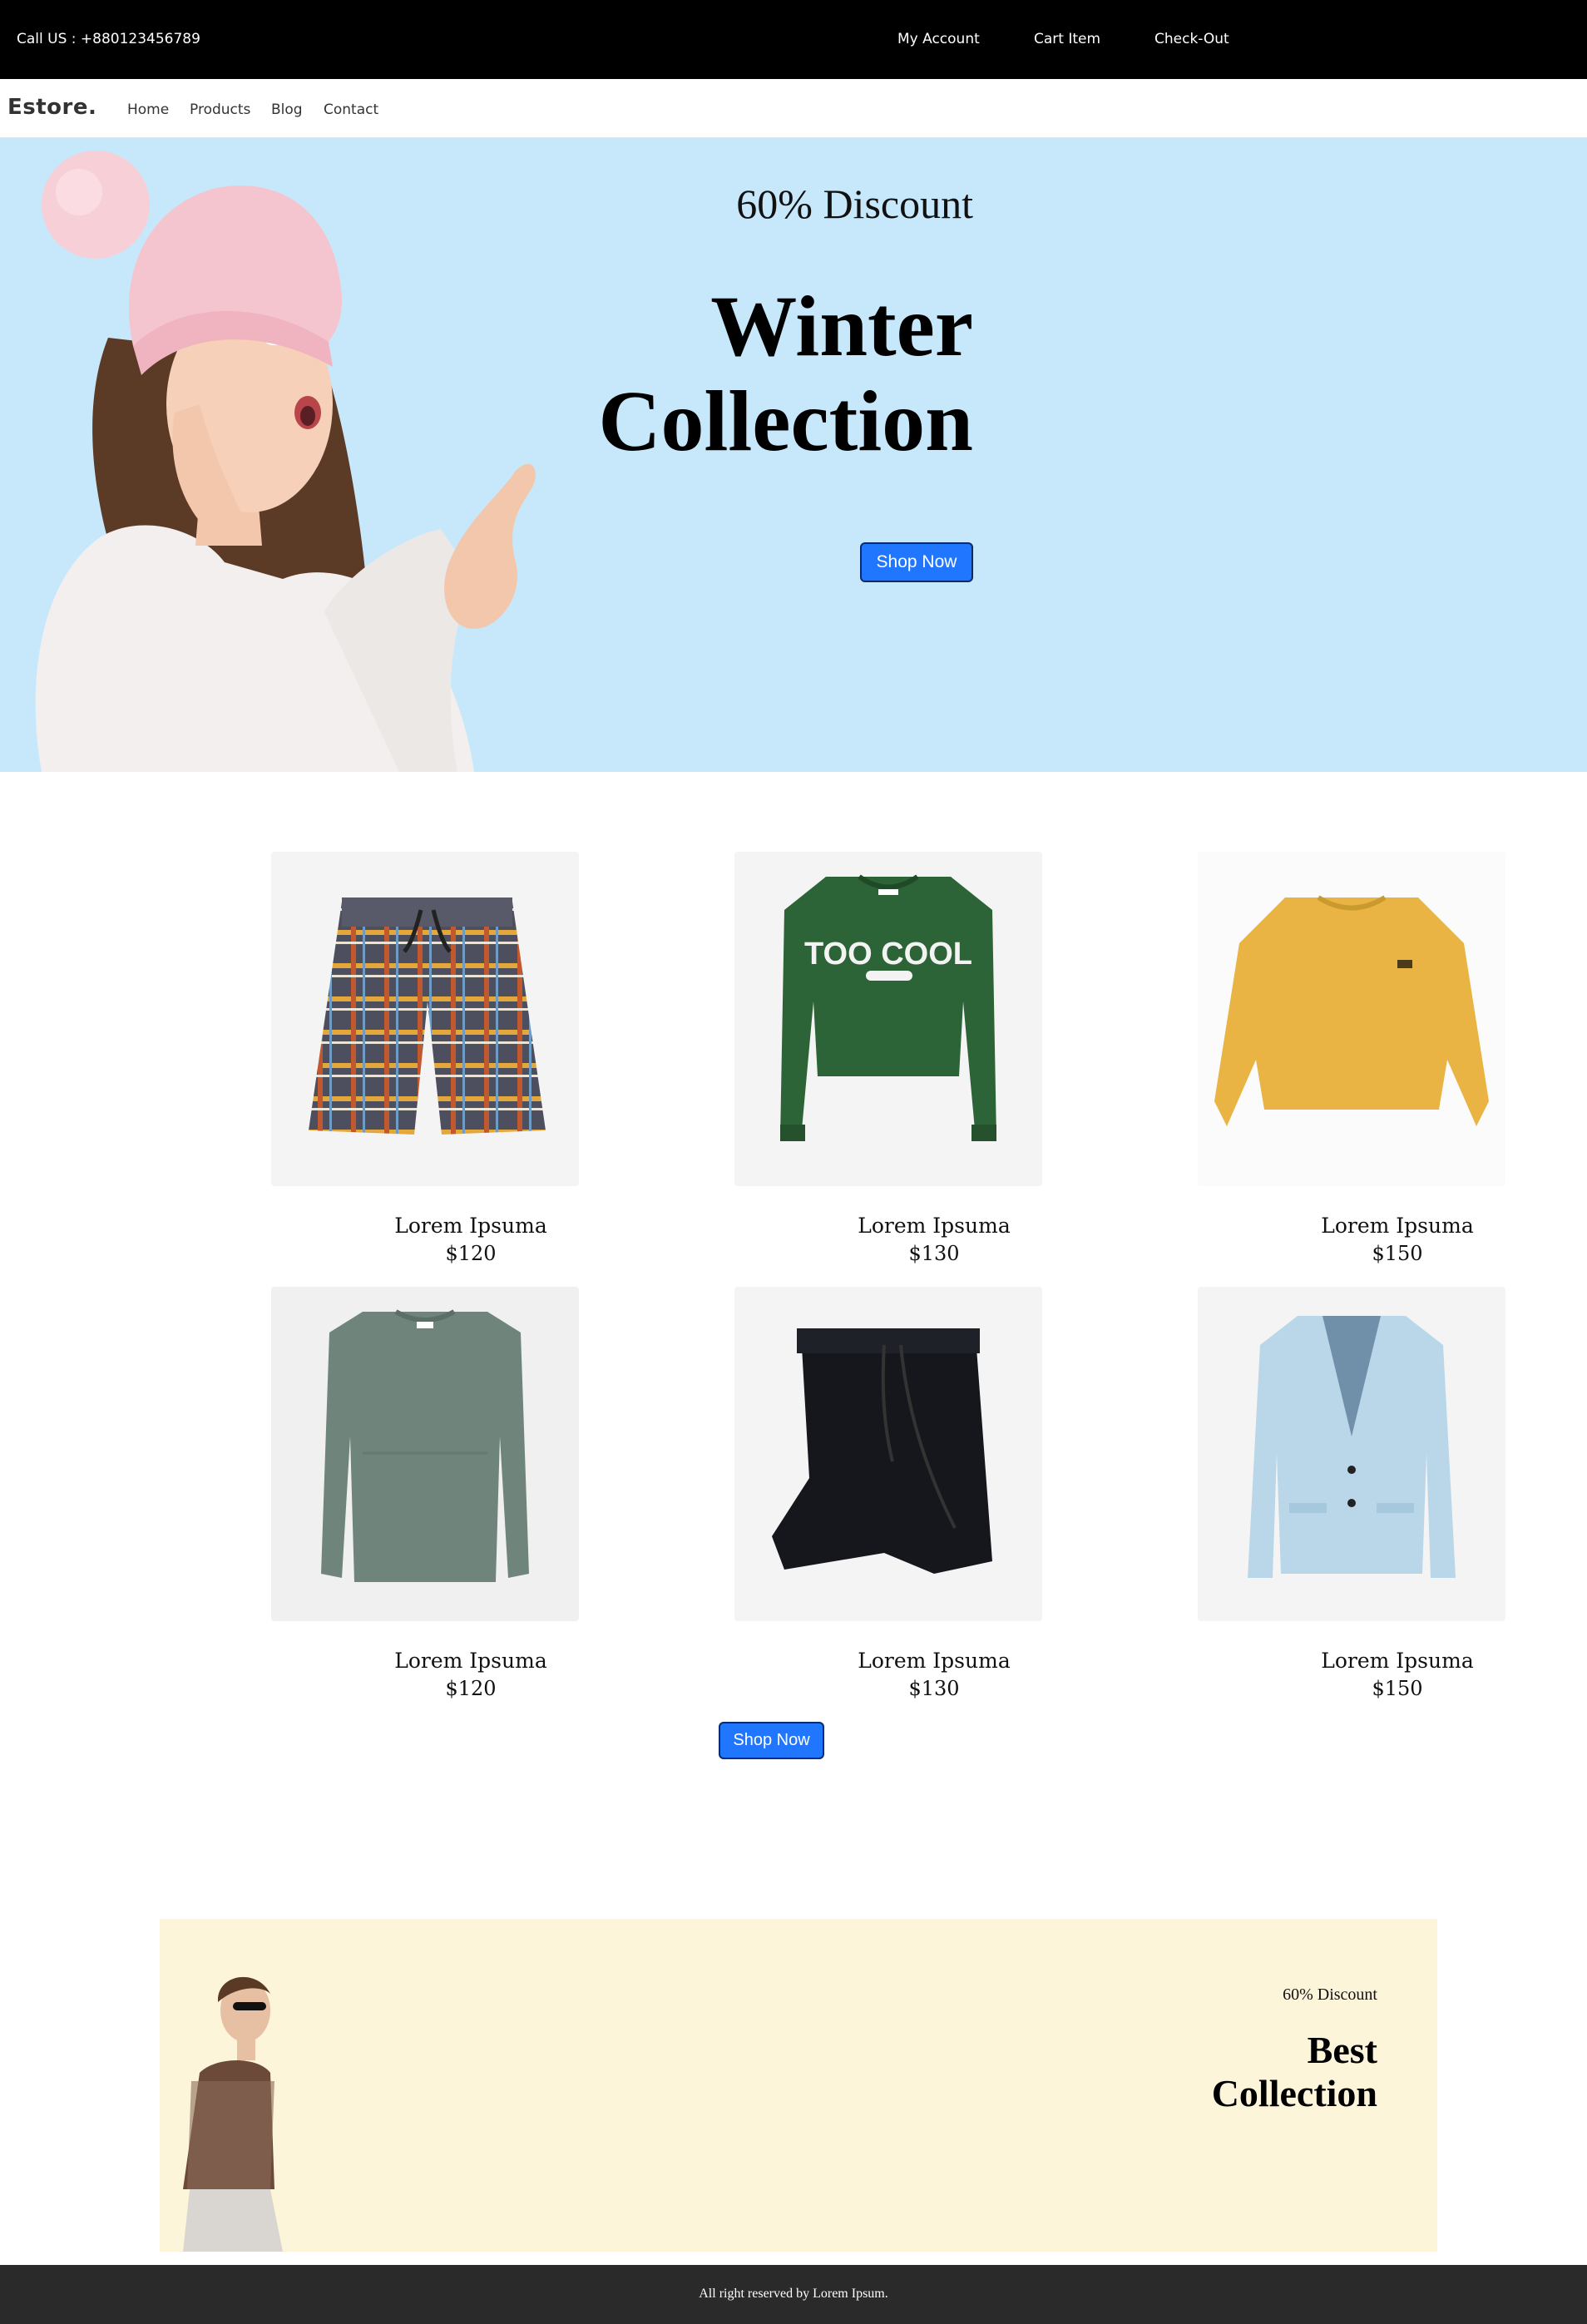 The height and width of the screenshot is (2324, 1587). Describe the element at coordinates (888, 1454) in the screenshot. I see `product-image-black-pants` at that location.